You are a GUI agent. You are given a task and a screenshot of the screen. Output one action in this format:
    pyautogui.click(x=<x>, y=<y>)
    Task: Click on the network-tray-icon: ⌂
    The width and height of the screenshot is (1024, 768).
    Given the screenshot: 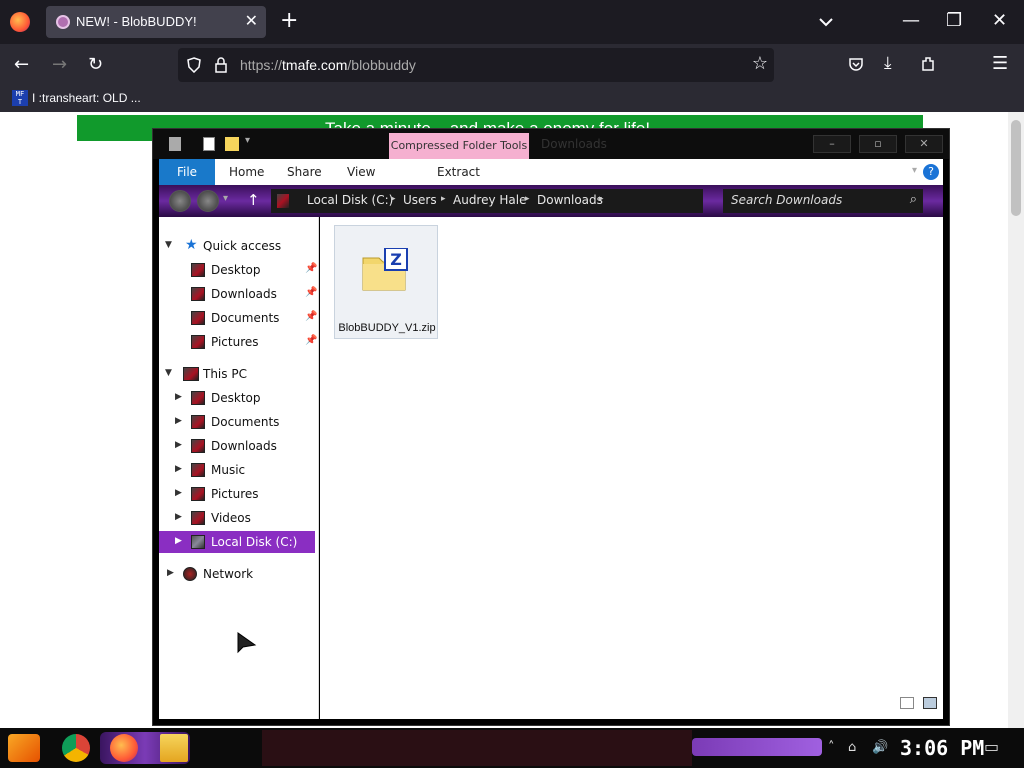 What is the action you would take?
    pyautogui.click(x=852, y=747)
    